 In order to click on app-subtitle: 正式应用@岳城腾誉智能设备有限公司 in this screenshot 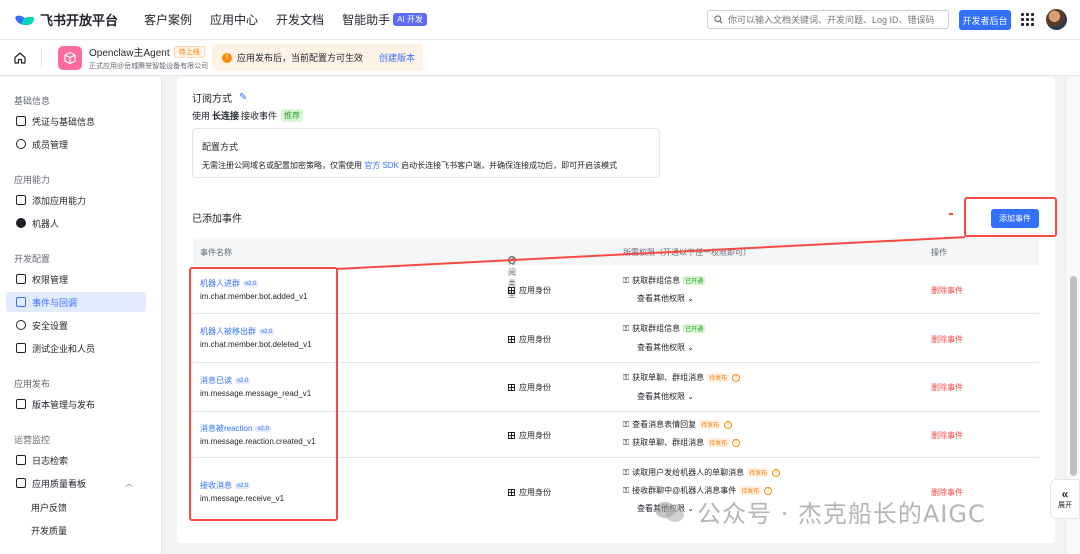, I will do `click(149, 66)`.